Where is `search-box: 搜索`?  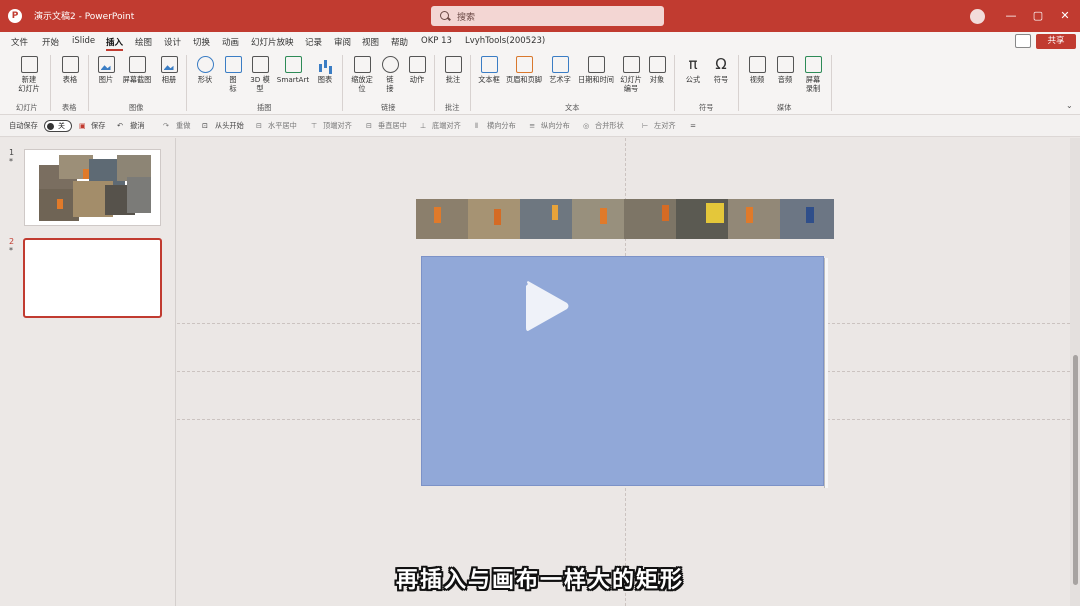 search-box: 搜索 is located at coordinates (547, 16).